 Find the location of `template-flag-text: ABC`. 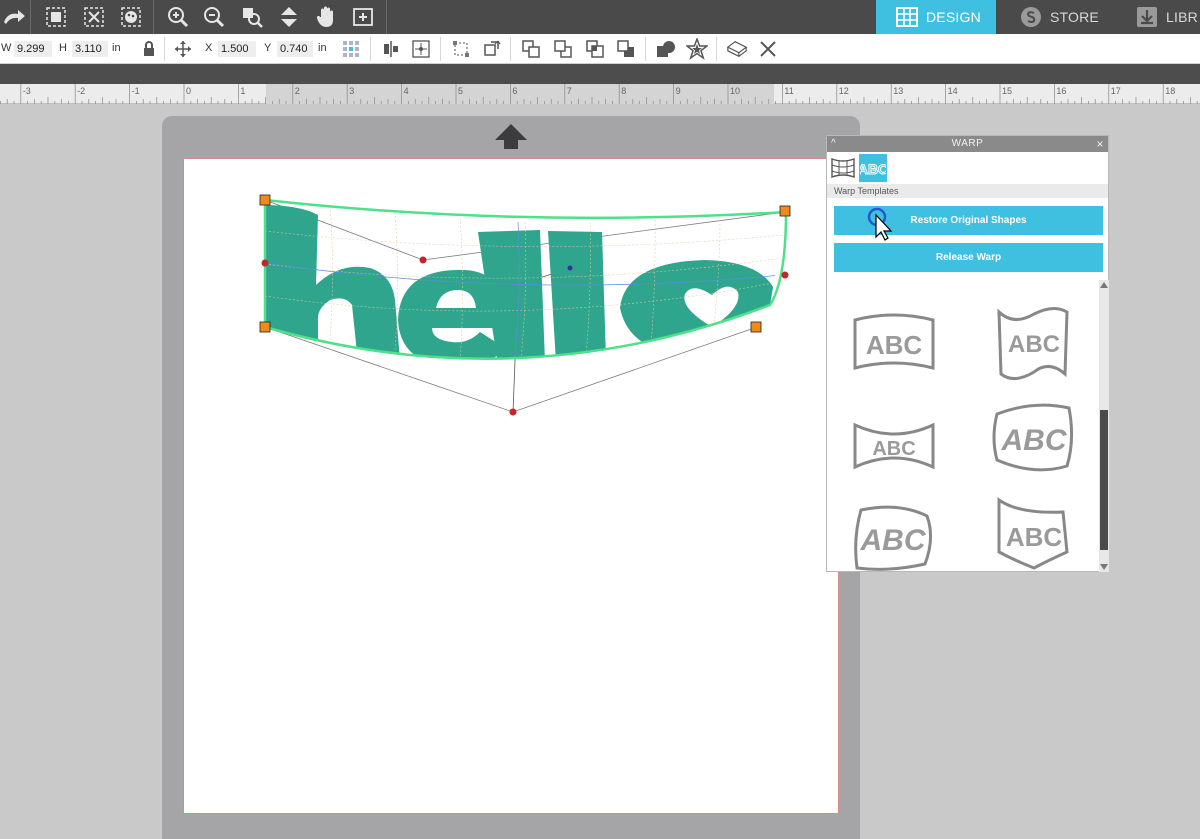

template-flag-text: ABC is located at coordinates (893, 540).